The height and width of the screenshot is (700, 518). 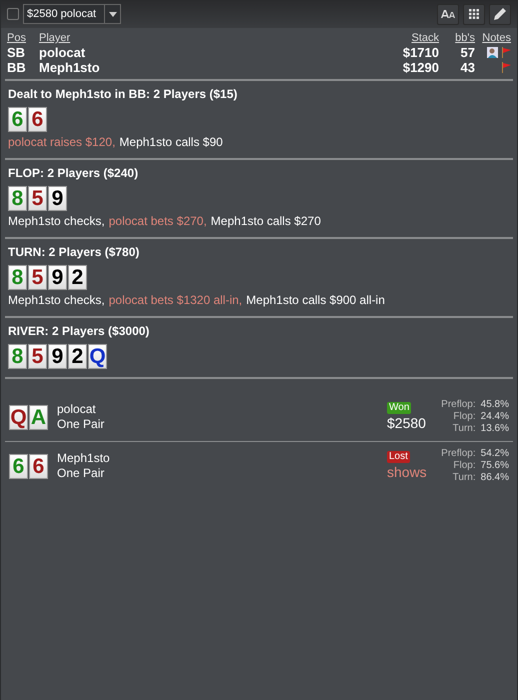 I want to click on pencil-button, so click(x=500, y=14).